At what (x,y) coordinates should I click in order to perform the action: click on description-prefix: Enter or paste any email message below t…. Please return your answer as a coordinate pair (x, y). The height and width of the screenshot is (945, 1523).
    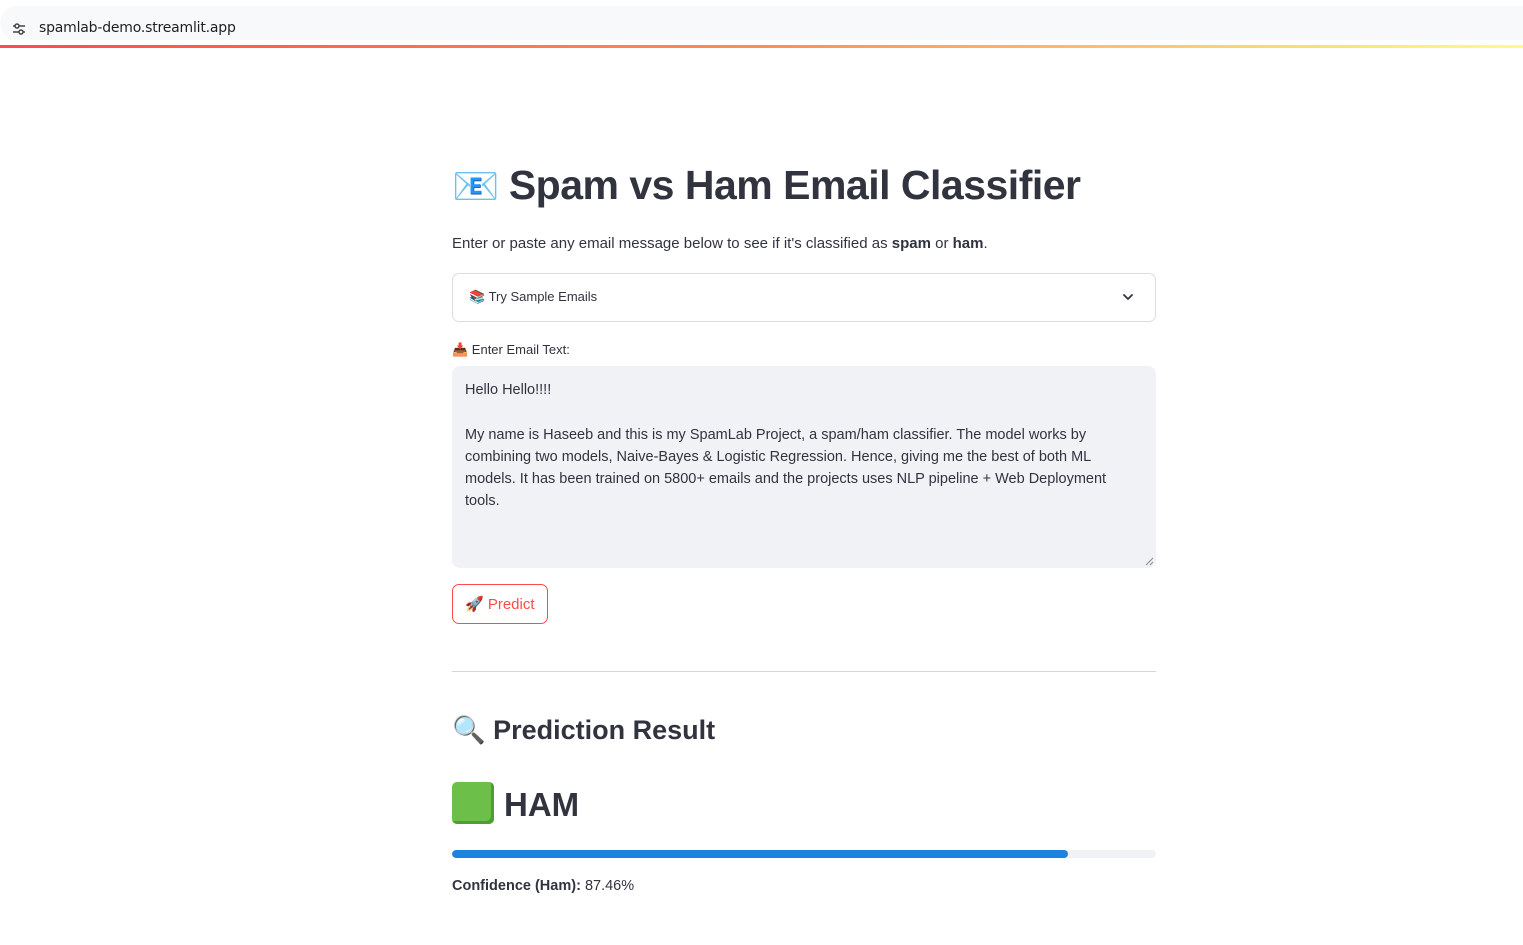
    Looking at the image, I should click on (672, 243).